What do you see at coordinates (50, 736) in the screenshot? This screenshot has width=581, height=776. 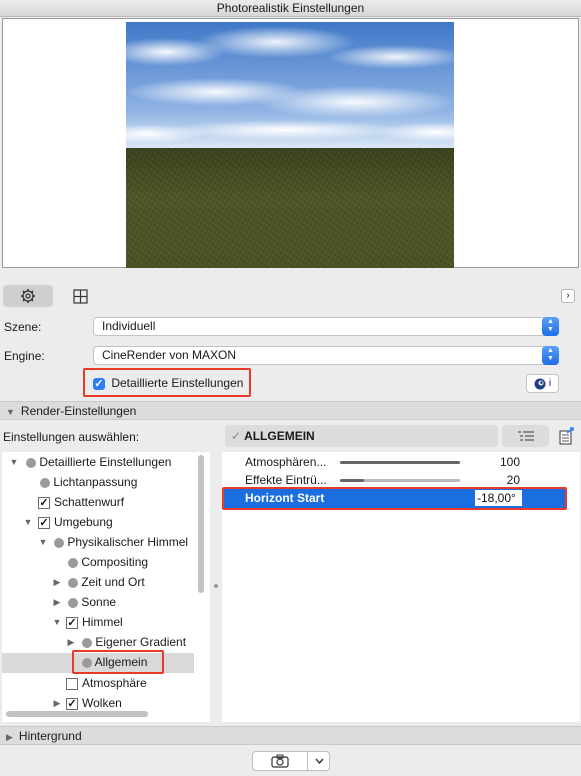 I see `background-section-label: Hintergrund` at bounding box center [50, 736].